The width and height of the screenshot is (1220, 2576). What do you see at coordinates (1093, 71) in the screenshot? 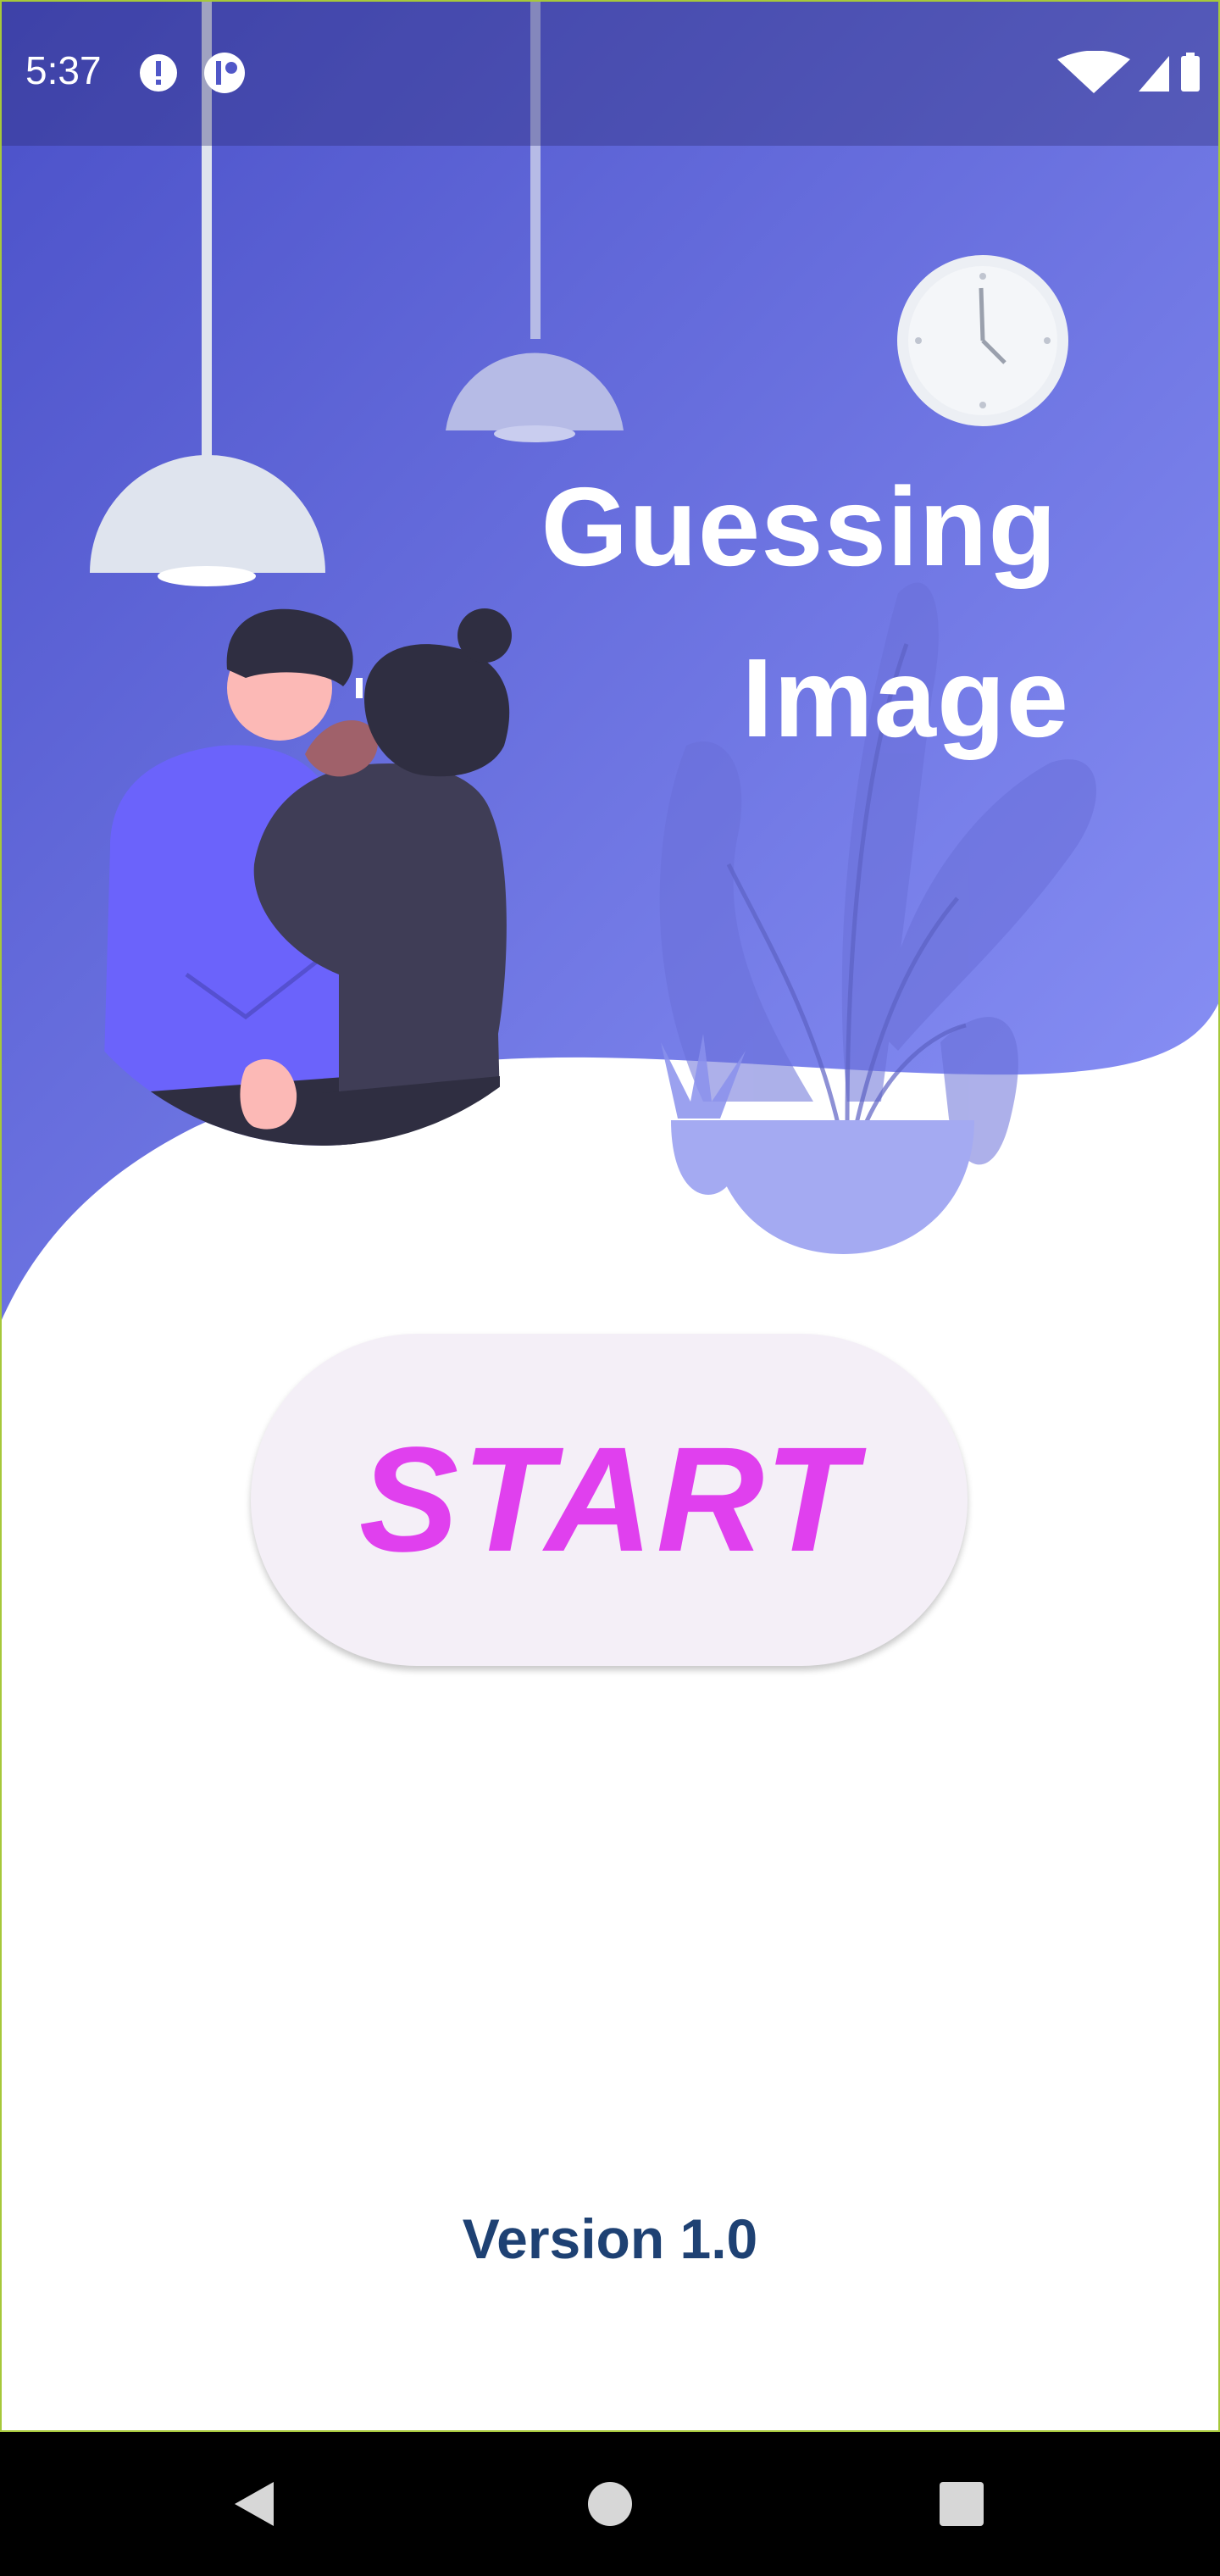
I see `wifi-icon` at bounding box center [1093, 71].